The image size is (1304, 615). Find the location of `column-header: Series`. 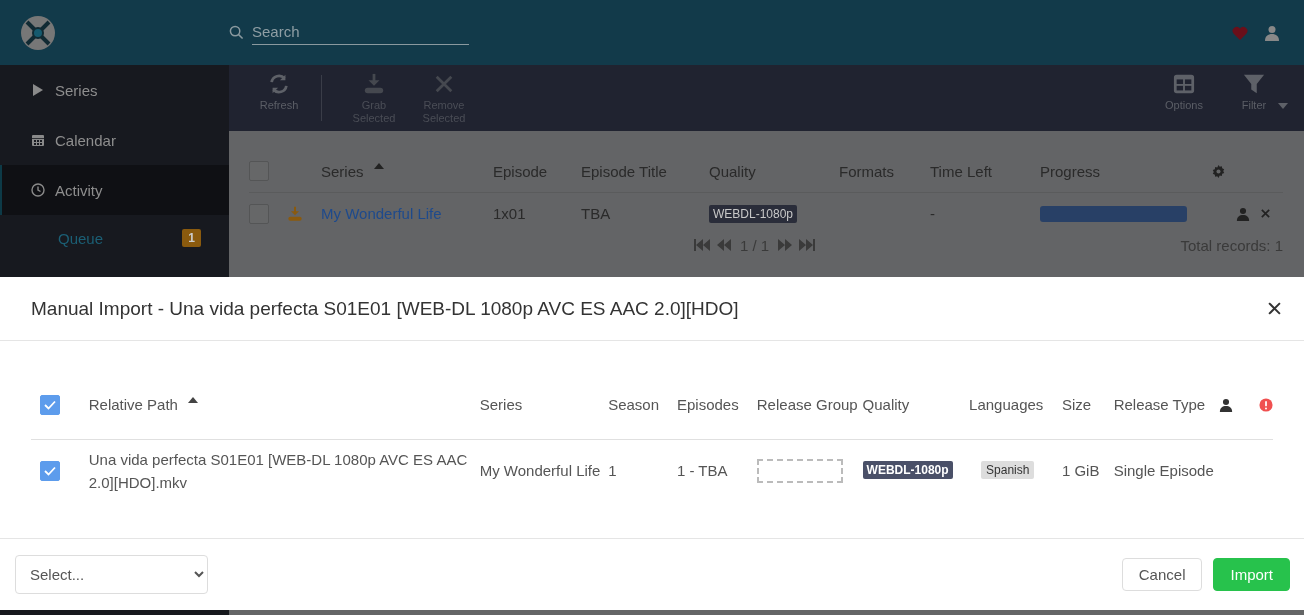

column-header: Series is located at coordinates (501, 405).